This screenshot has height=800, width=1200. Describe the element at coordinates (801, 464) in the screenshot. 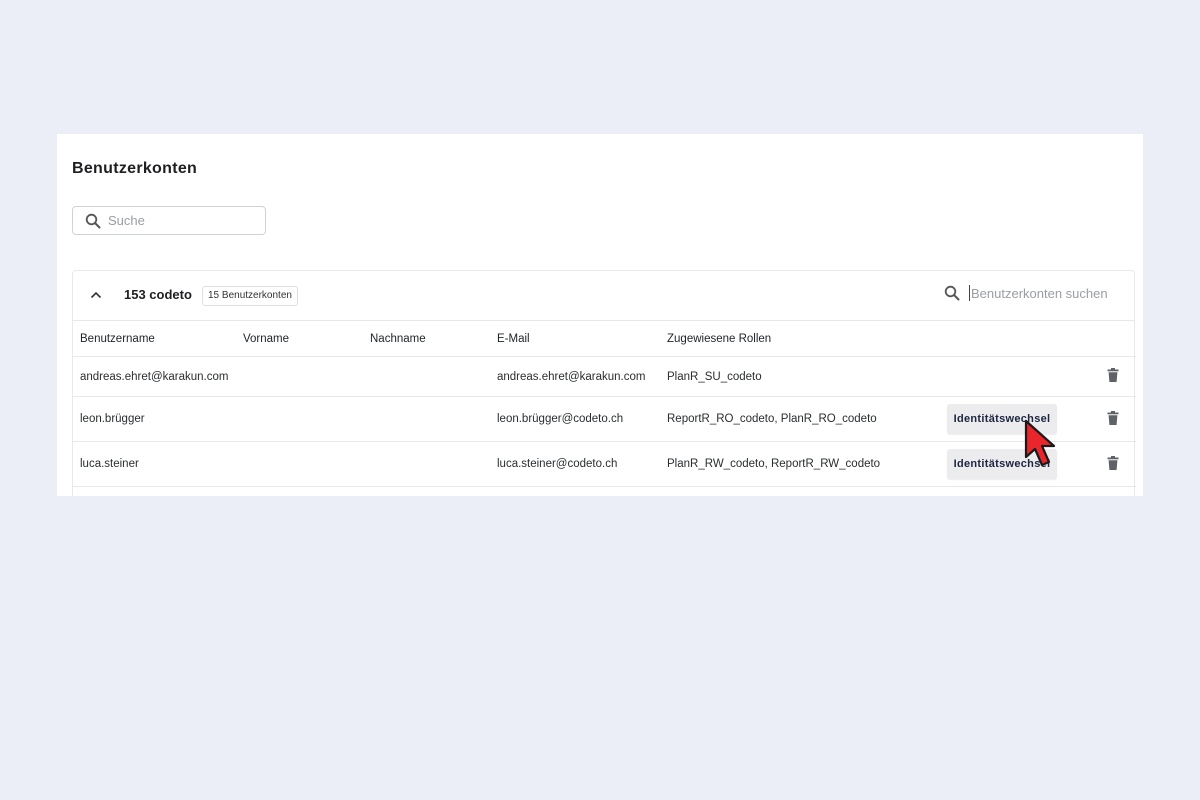

I see `cell-roles: PlanR_RW_codeto, ReportR_RW_codeto` at that location.